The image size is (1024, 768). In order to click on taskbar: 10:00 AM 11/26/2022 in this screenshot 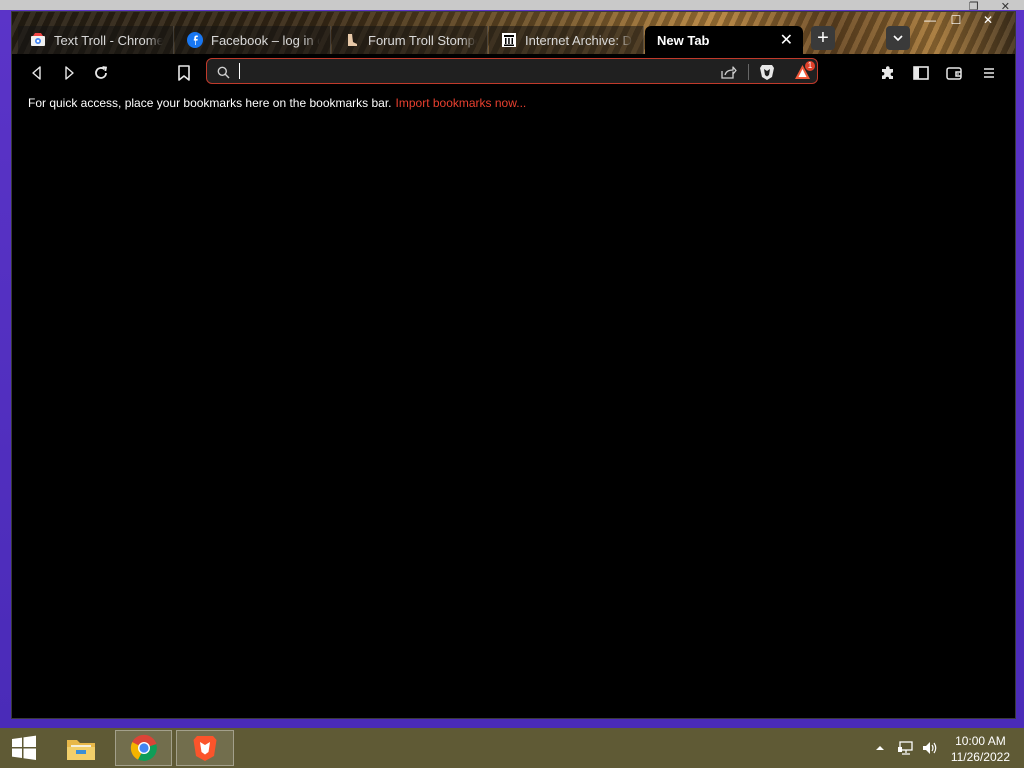, I will do `click(512, 748)`.